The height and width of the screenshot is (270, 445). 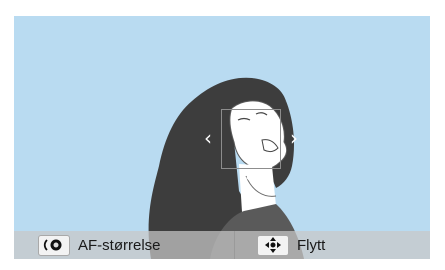 I want to click on control-dial-icon, so click(x=54, y=245).